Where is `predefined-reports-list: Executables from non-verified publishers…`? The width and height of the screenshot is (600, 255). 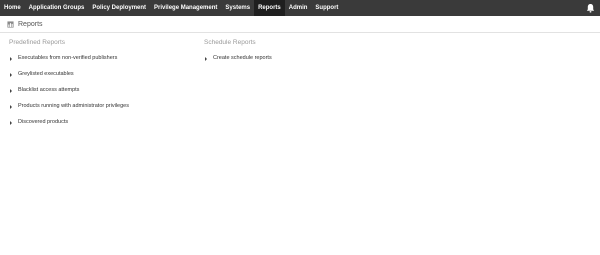 predefined-reports-list: Executables from non-verified publishers… is located at coordinates (101, 94).